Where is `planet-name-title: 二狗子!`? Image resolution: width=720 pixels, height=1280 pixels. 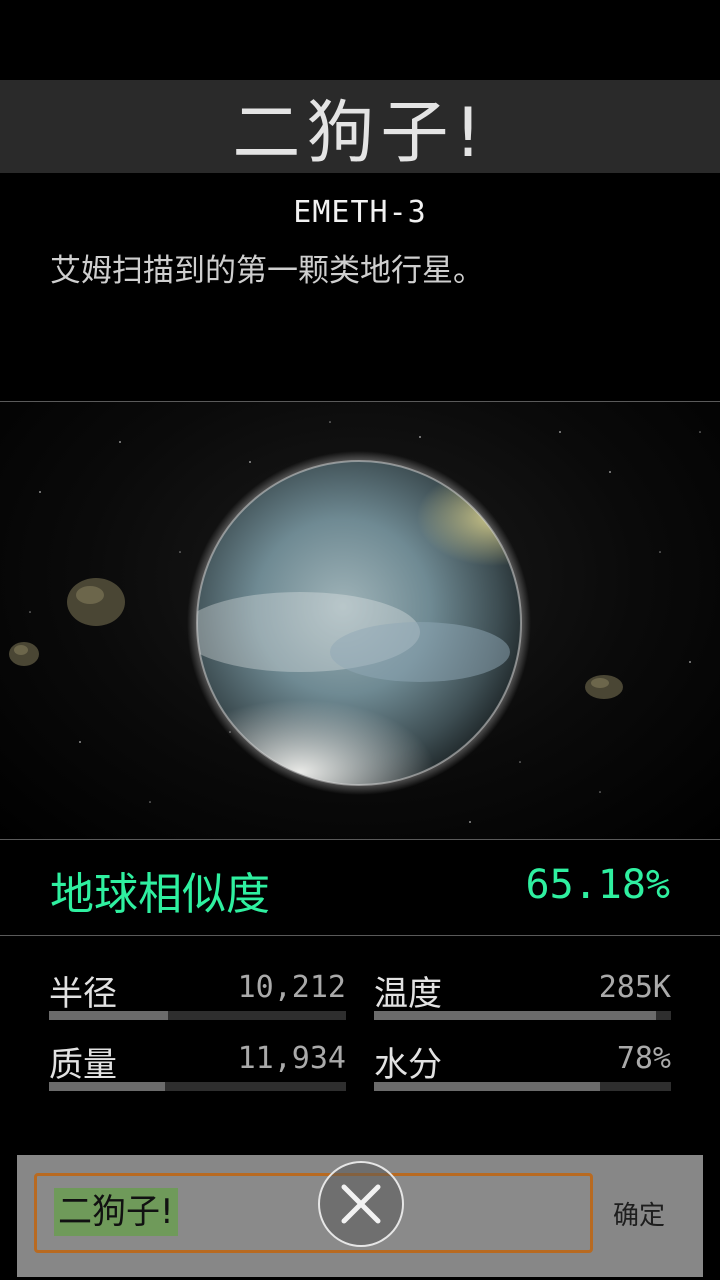
planet-name-title: 二狗子! is located at coordinates (360, 133).